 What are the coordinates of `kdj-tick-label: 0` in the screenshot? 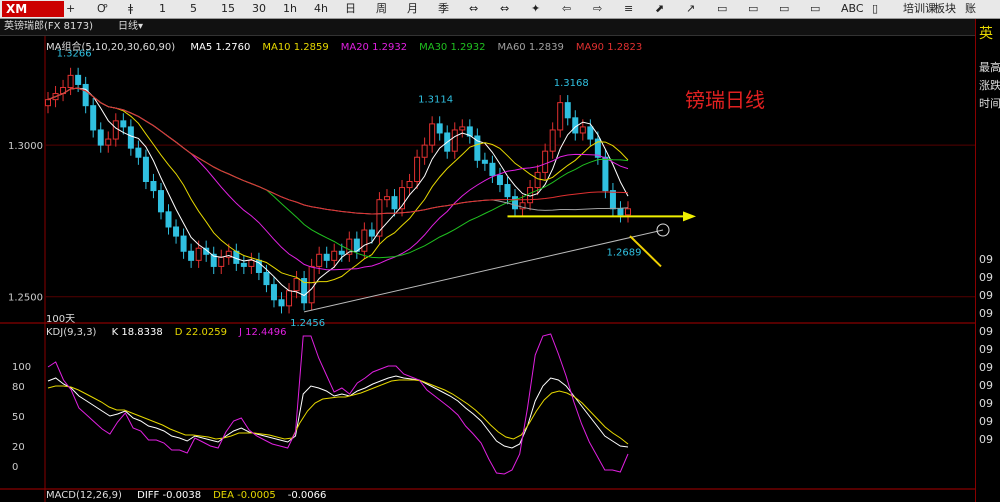 It's located at (15, 467).